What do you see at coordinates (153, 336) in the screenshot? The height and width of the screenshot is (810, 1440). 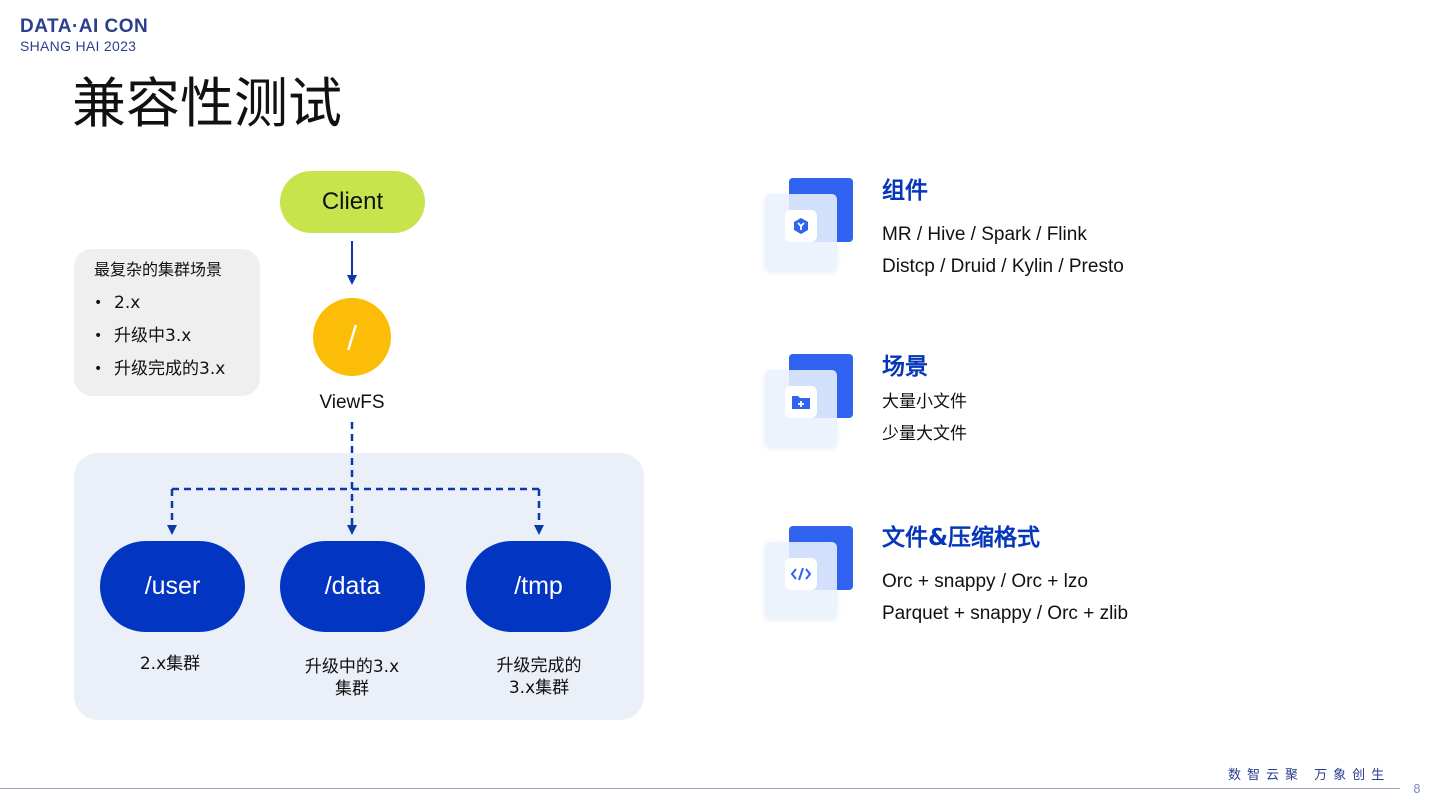 I see `list-item-text: 升级中3.x` at bounding box center [153, 336].